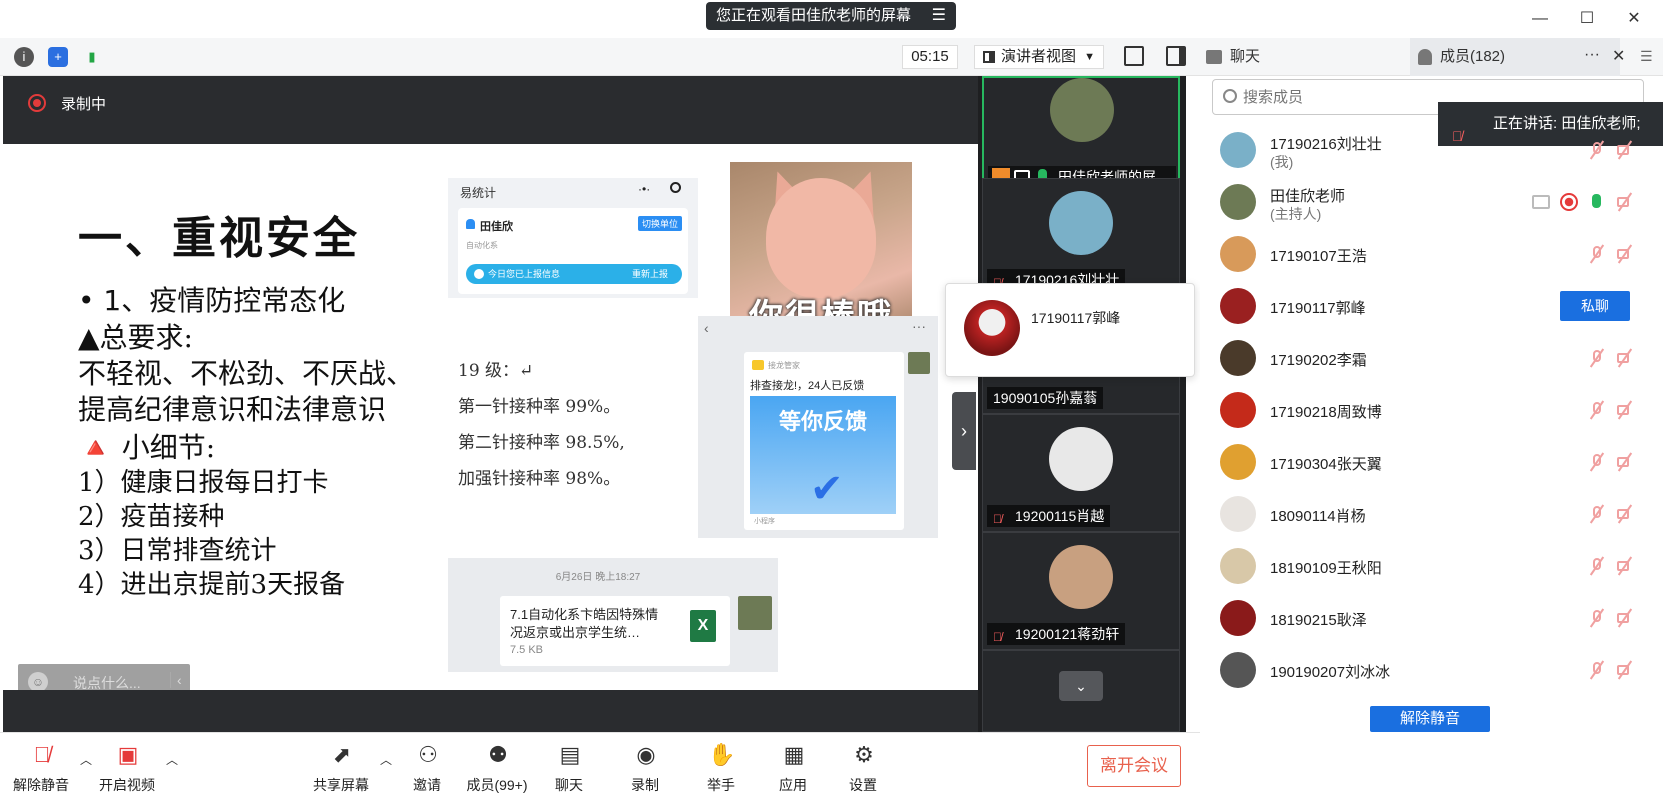 The width and height of the screenshot is (1663, 800). What do you see at coordinates (573, 238) in the screenshot?
I see `embedded-app-screenshot: 易统计 ·•· 田佳欣 切换单位 自动化系 今日您已上报信息 重新上报` at bounding box center [573, 238].